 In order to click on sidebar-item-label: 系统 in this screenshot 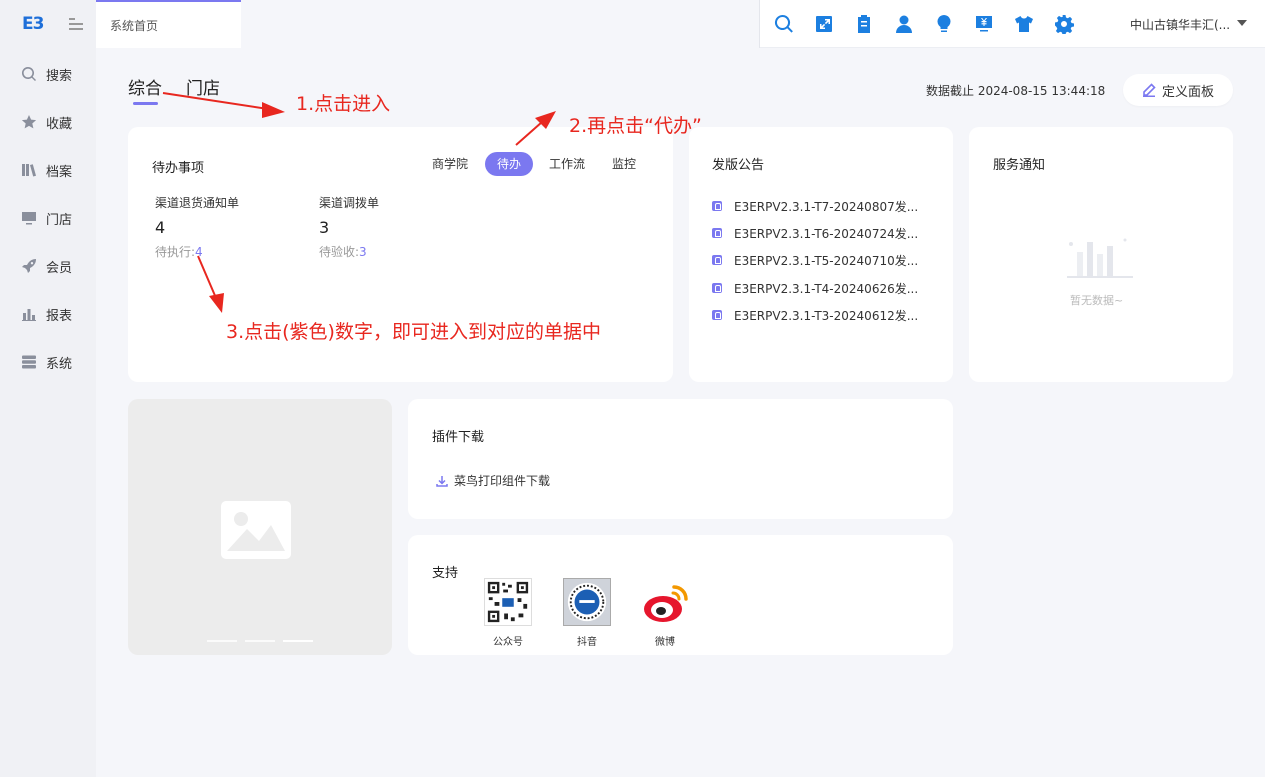, I will do `click(59, 364)`.